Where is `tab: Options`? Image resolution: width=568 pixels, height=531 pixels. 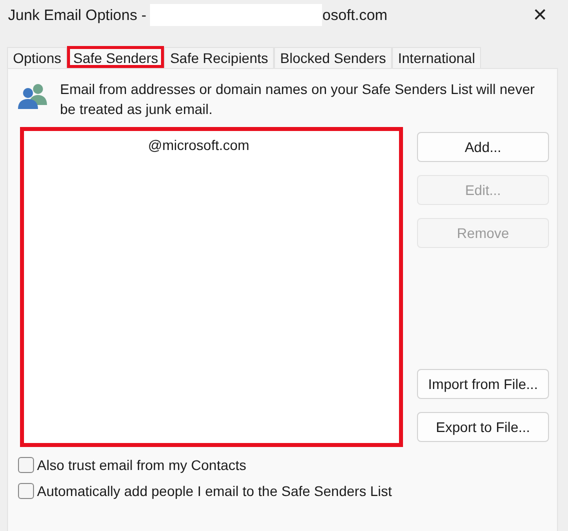 tab: Options is located at coordinates (37, 57).